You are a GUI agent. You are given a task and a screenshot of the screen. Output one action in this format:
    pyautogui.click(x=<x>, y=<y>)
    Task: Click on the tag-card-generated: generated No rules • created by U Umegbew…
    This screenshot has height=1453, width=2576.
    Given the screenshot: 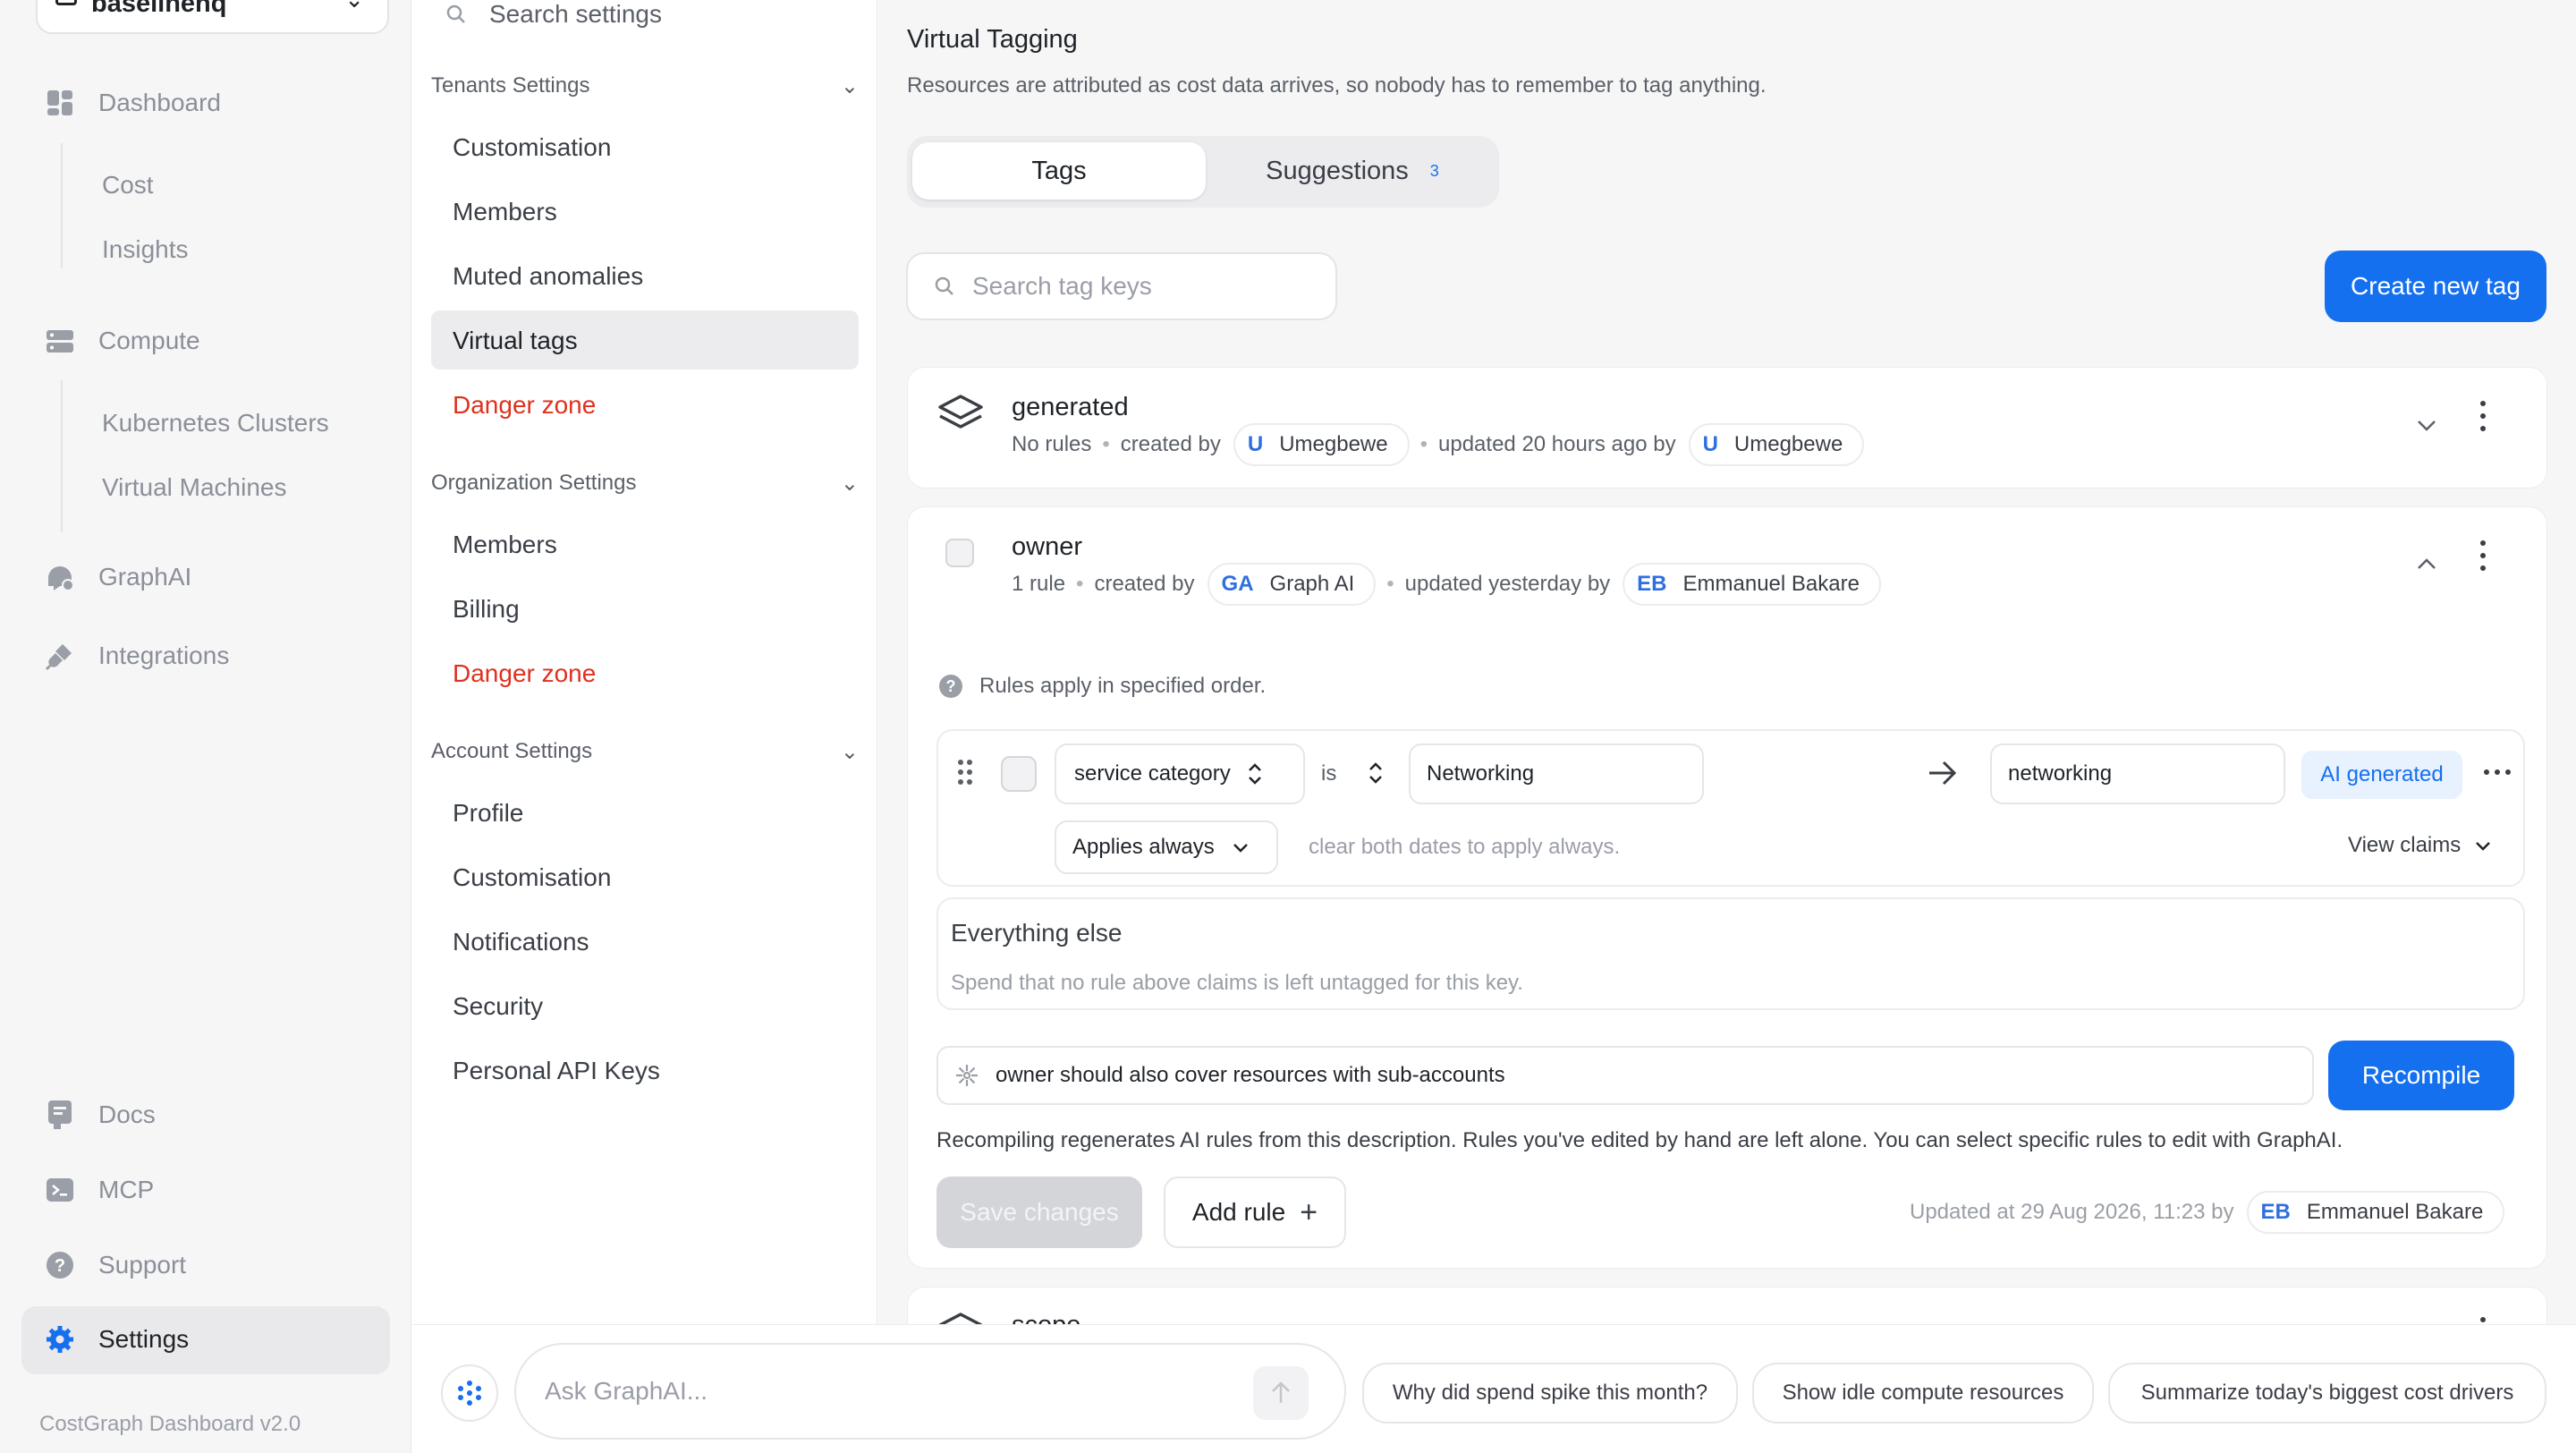 What is the action you would take?
    pyautogui.click(x=1727, y=428)
    